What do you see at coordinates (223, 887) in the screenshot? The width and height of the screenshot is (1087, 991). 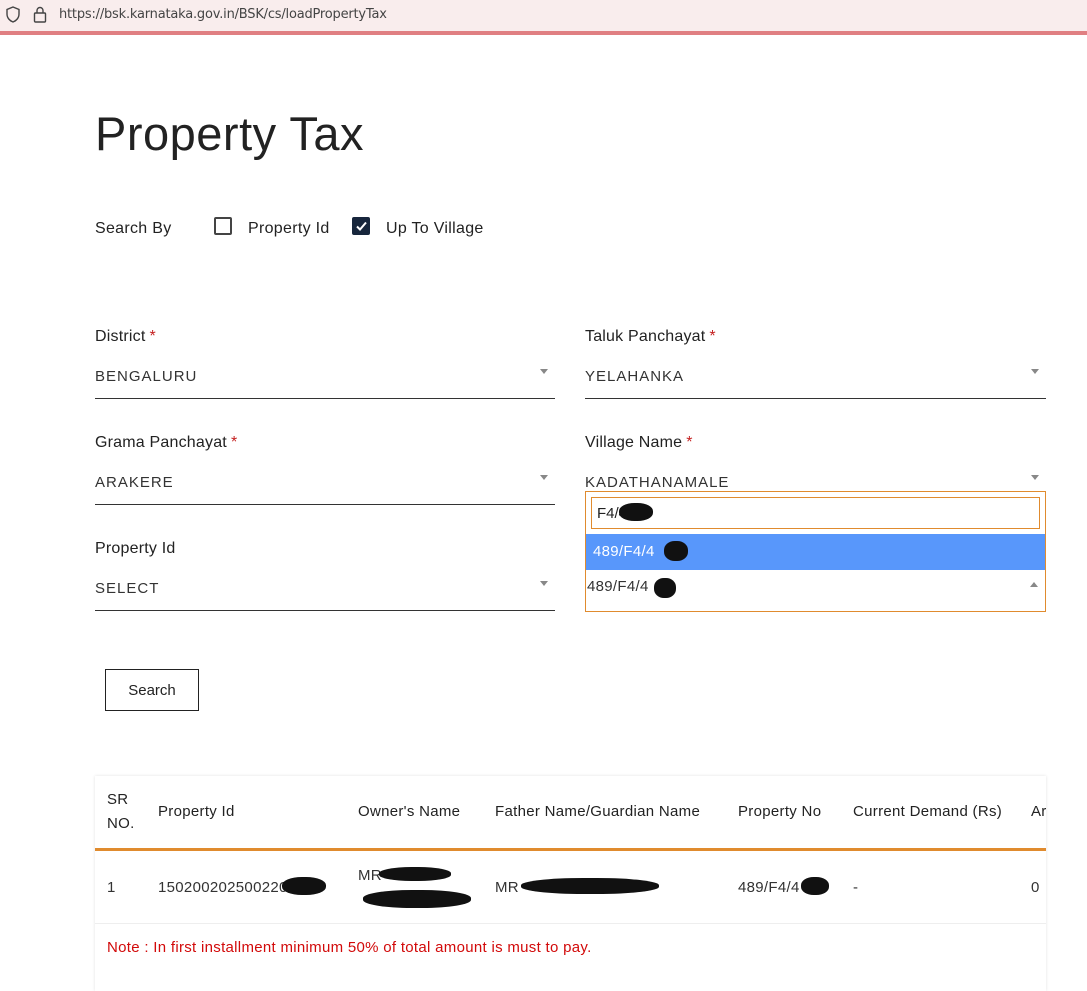 I see `cell-property-id: 150200202500220` at bounding box center [223, 887].